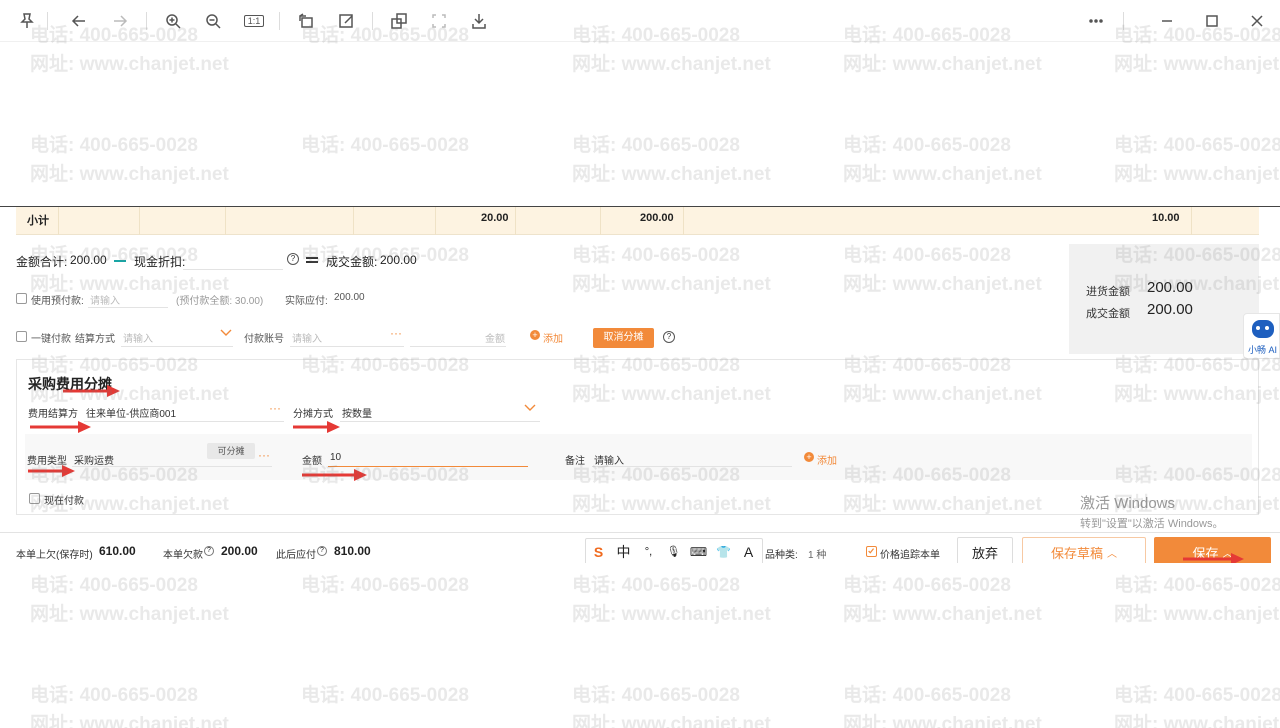 This screenshot has height=728, width=1280. Describe the element at coordinates (398, 260) in the screenshot. I see `deal-amount-value: 200.00` at that location.